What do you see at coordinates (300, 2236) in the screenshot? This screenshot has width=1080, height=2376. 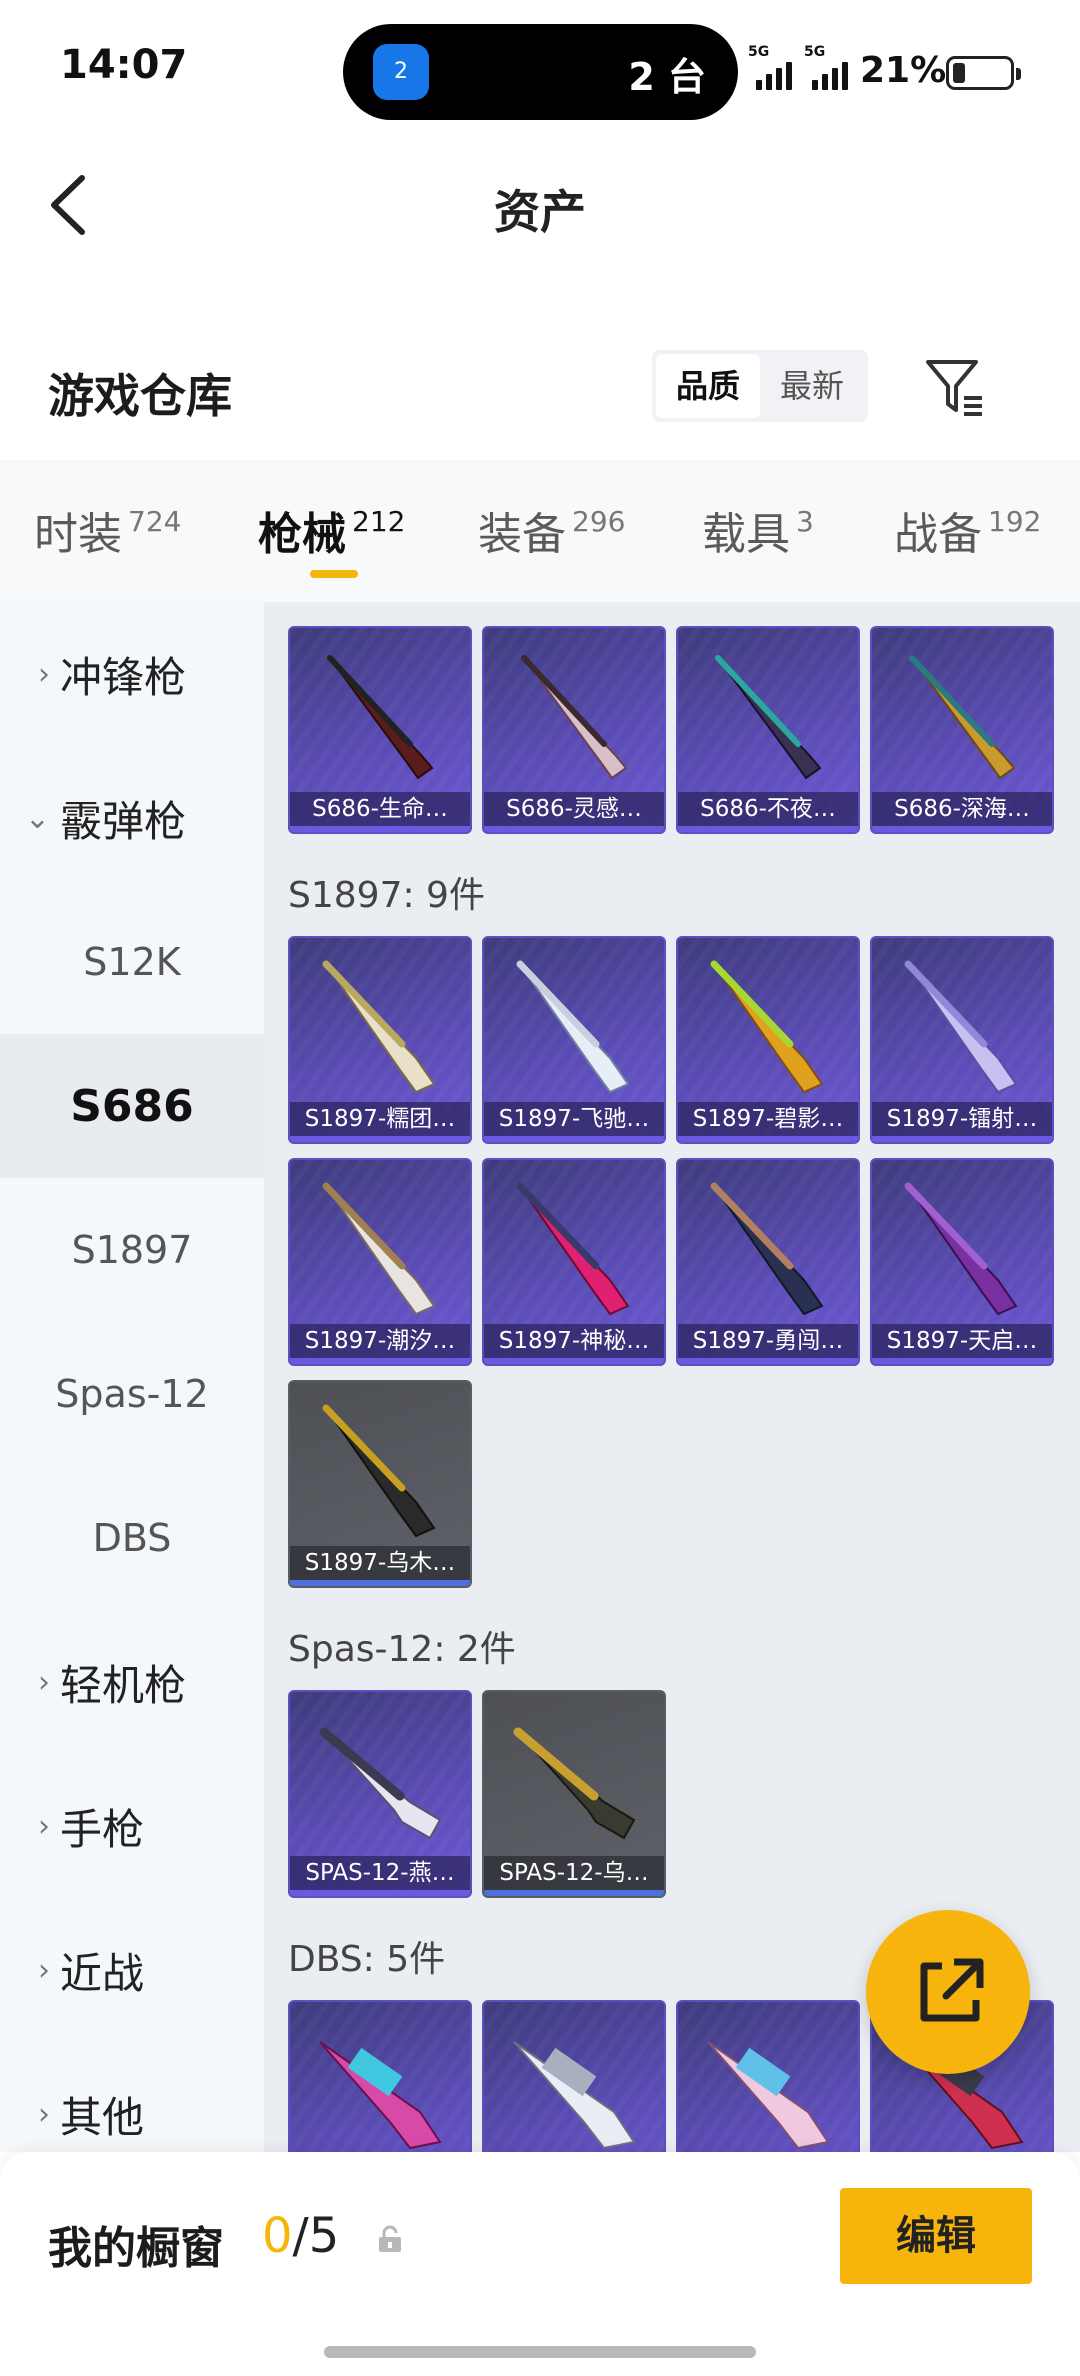 I see `showcase-count: 0/5` at bounding box center [300, 2236].